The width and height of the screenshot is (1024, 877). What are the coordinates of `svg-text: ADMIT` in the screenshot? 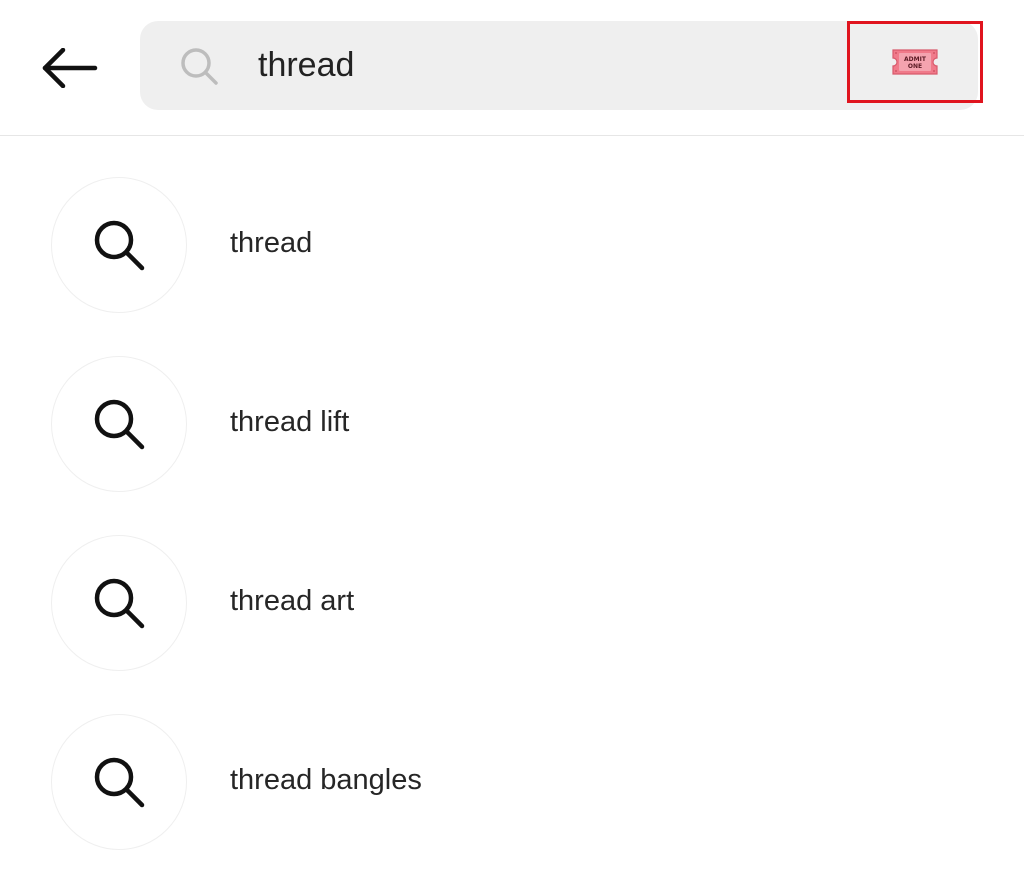 It's located at (915, 59).